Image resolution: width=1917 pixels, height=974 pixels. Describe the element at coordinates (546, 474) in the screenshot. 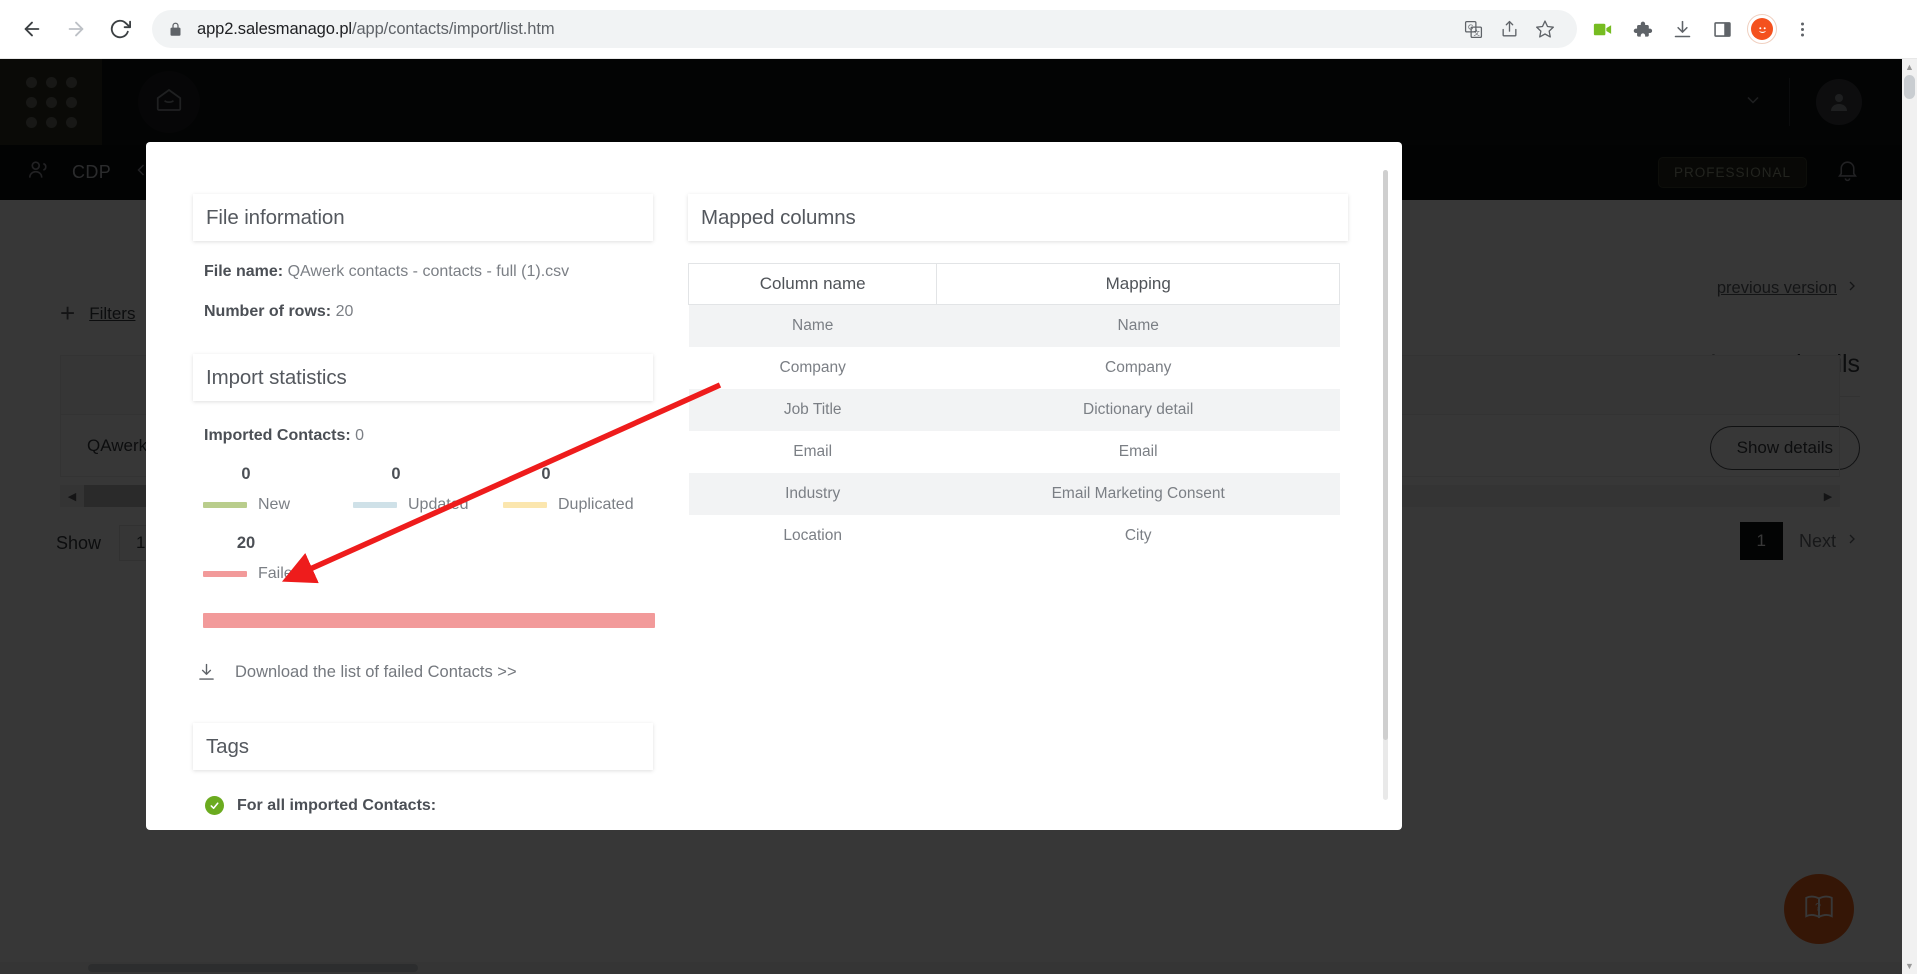

I see `legend-value-duplicated: 0` at that location.